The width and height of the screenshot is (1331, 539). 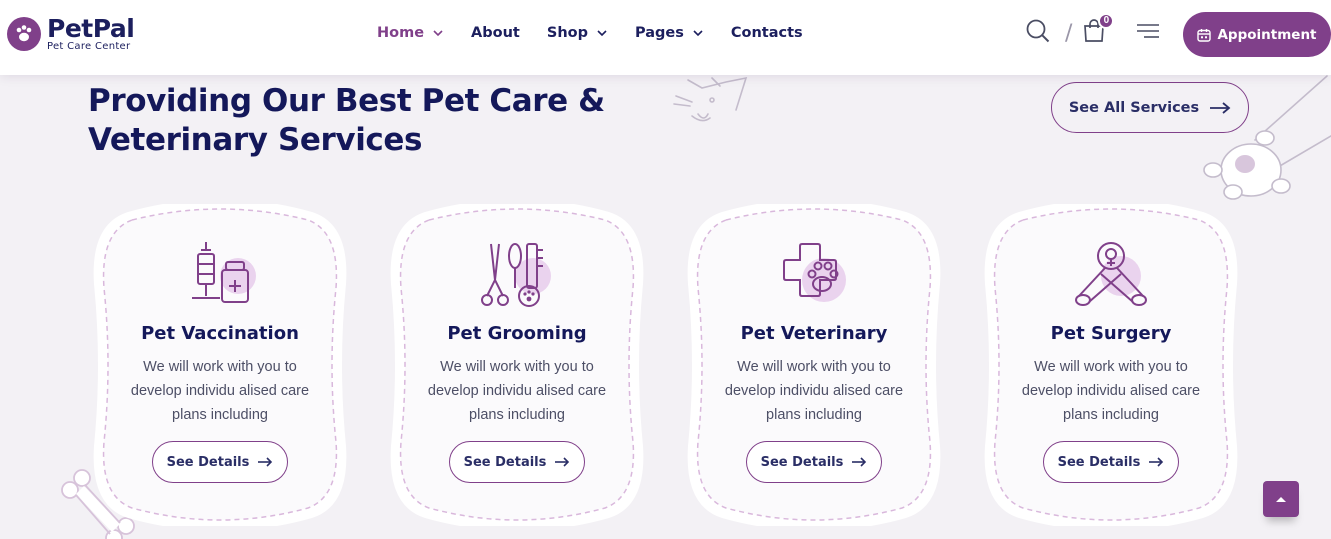 I want to click on surgery-icon, so click(x=1111, y=274).